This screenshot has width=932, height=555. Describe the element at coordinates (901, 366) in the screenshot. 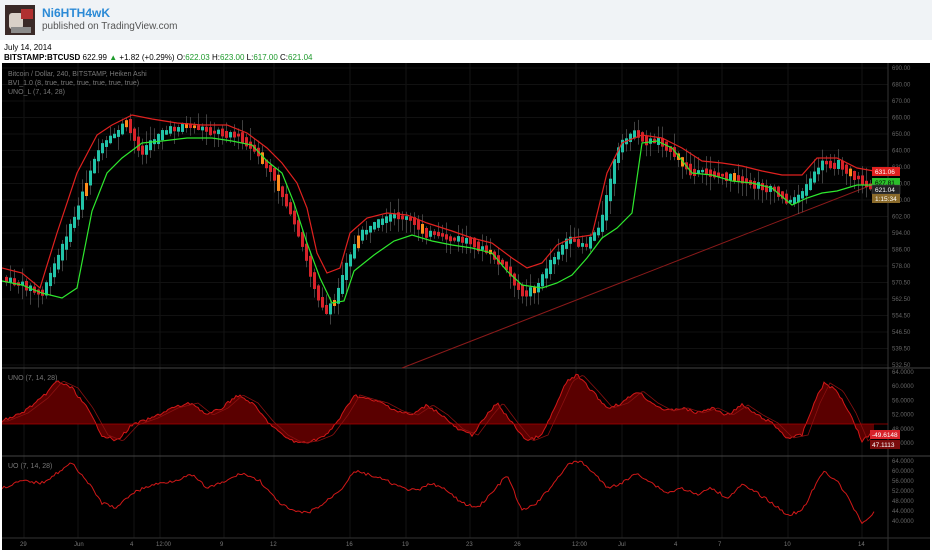

I see `price-tick-18: 532.50` at that location.